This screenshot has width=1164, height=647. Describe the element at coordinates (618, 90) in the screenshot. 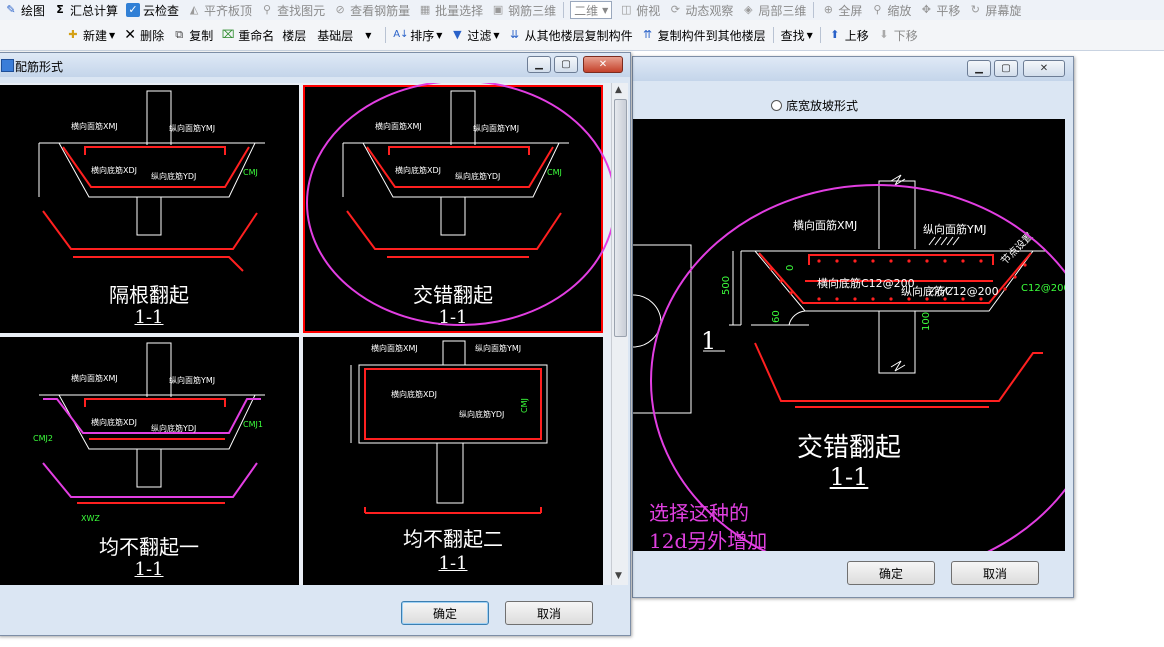

I see `scroll-up-arrow-icon: ▲` at that location.